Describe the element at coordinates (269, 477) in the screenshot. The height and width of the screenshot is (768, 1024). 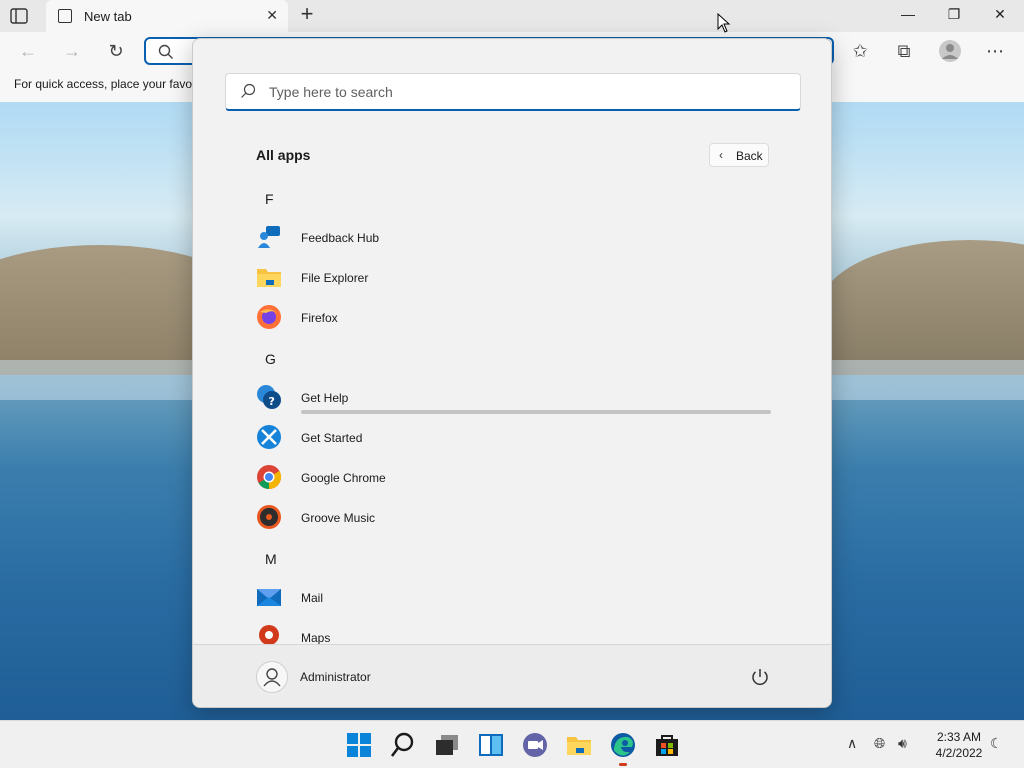
I see `chrome-icon` at that location.